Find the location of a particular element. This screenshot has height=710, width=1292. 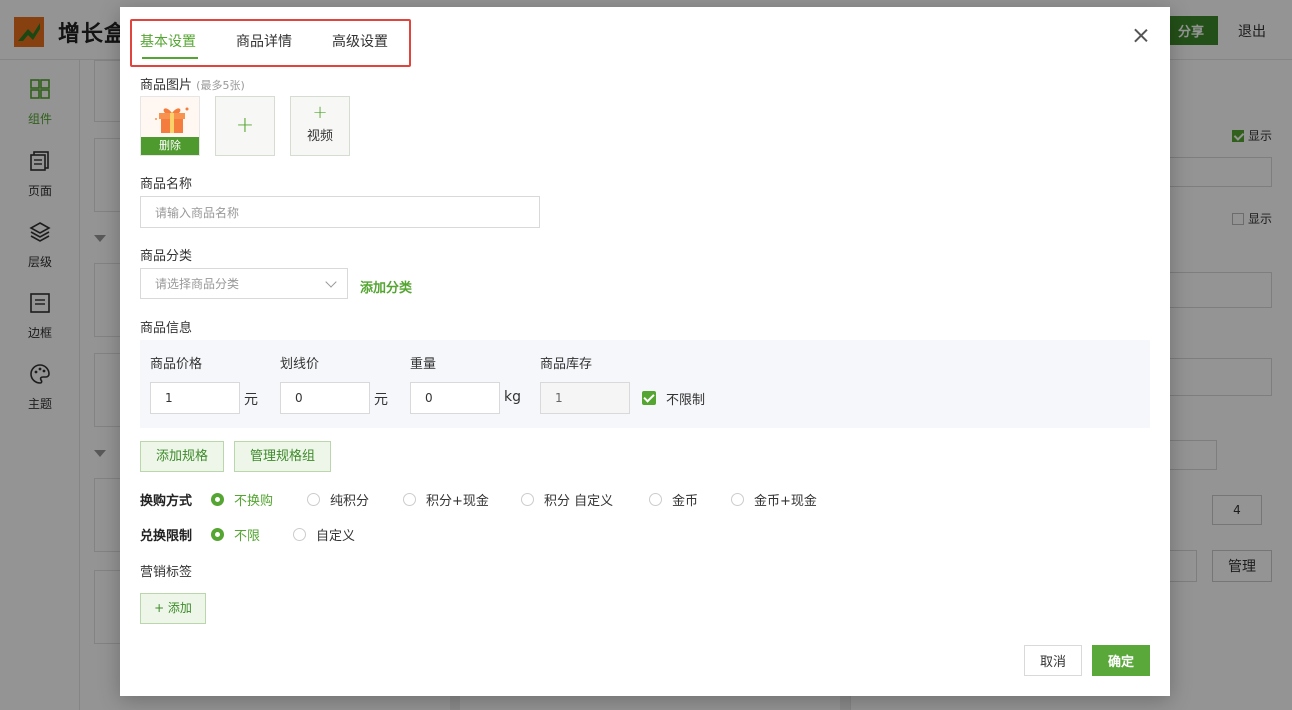

weight-label: 重量 is located at coordinates (423, 364).